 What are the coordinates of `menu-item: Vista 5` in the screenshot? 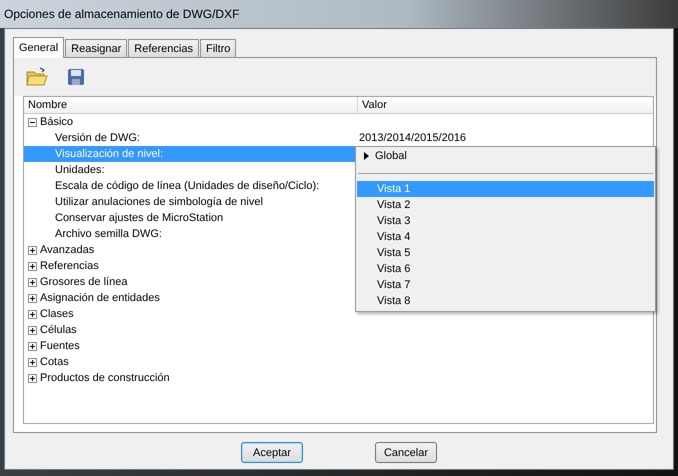 It's located at (505, 253).